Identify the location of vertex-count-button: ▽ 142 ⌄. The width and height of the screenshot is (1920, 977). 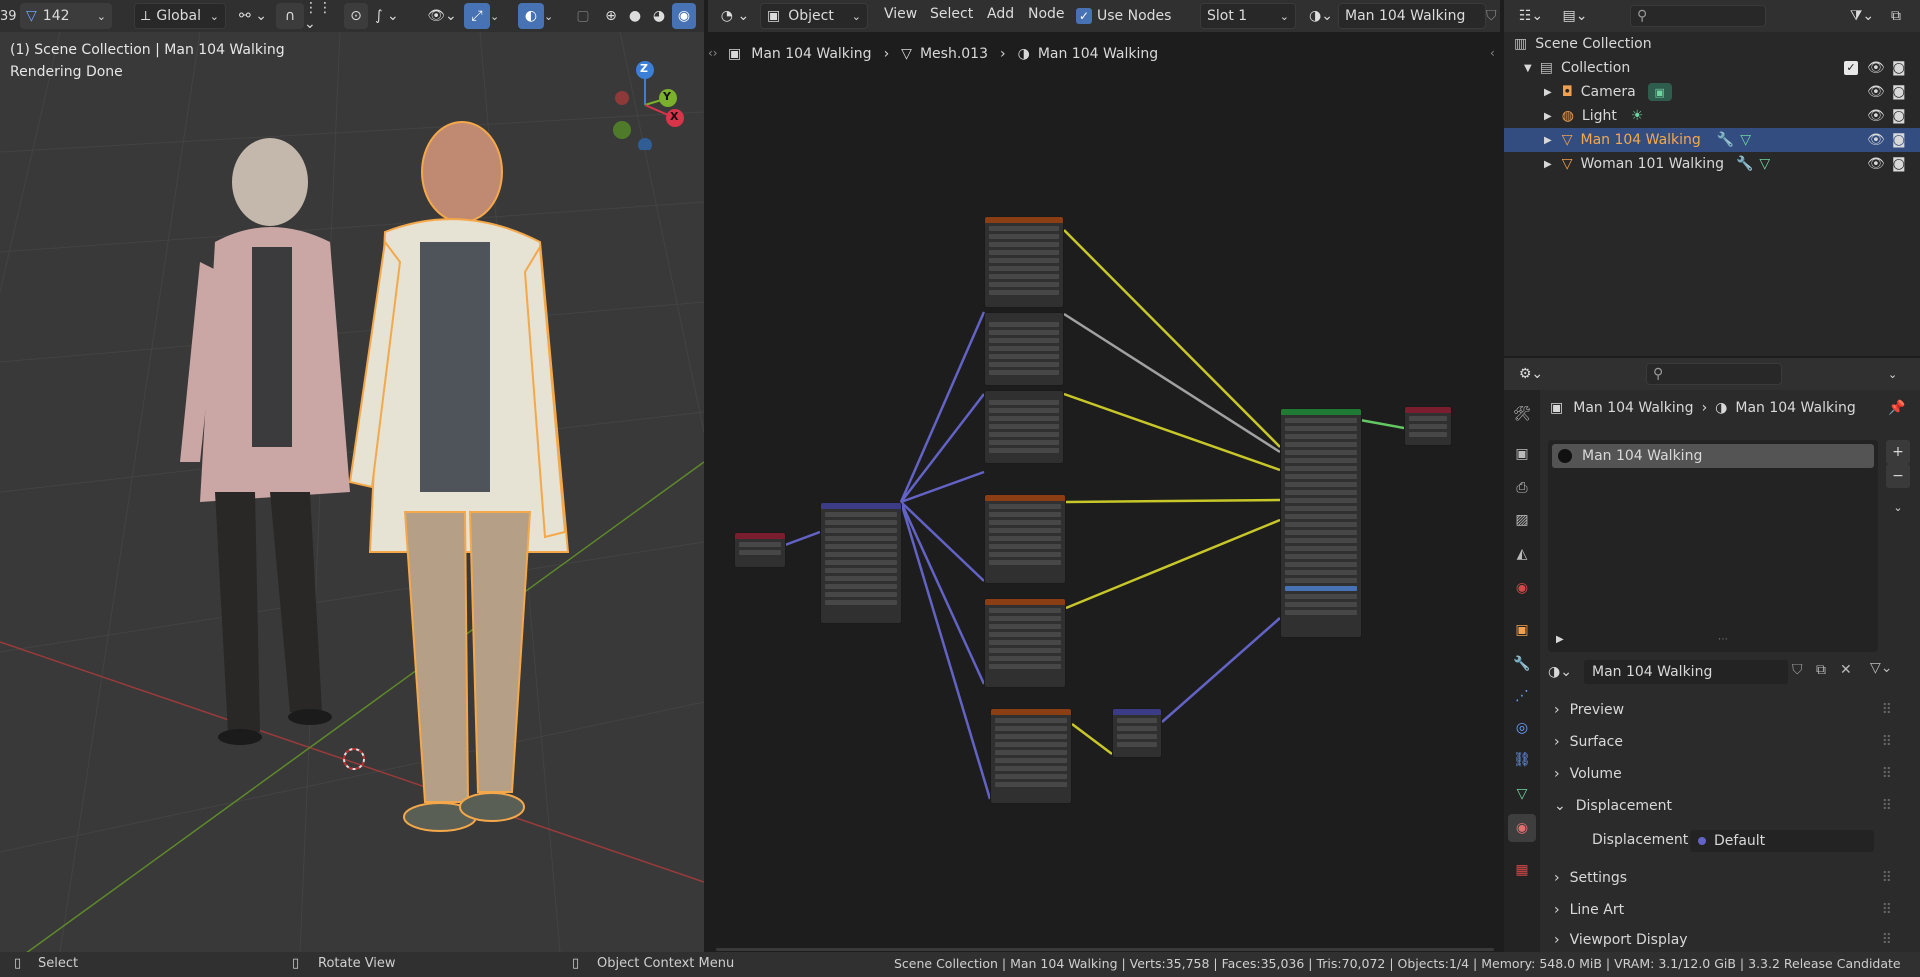
(66, 16).